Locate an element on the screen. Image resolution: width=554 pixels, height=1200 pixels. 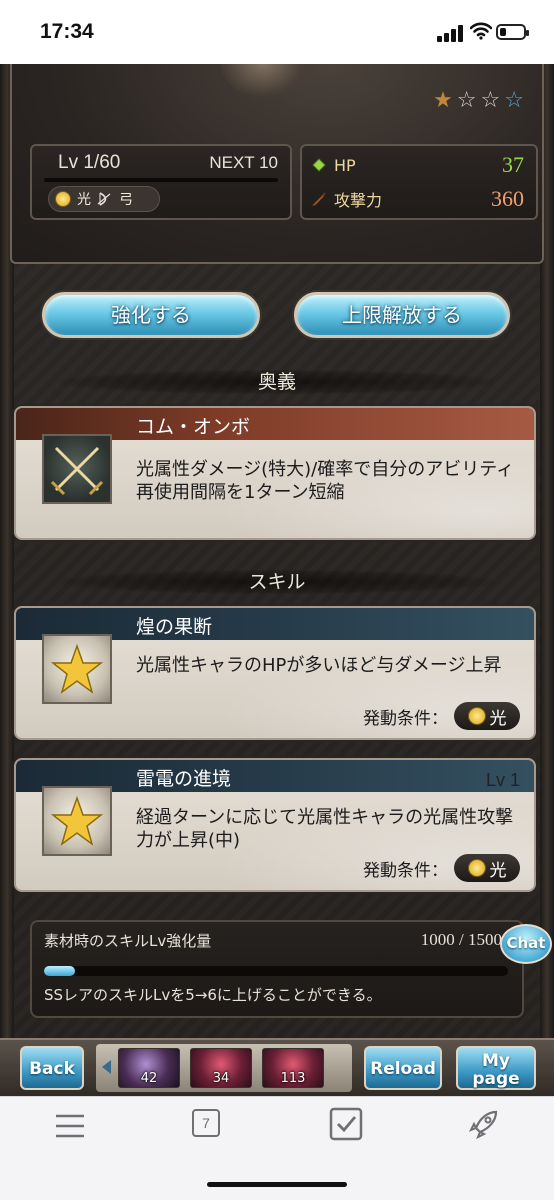
mypage-label-line1: My is located at coordinates (496, 1061).